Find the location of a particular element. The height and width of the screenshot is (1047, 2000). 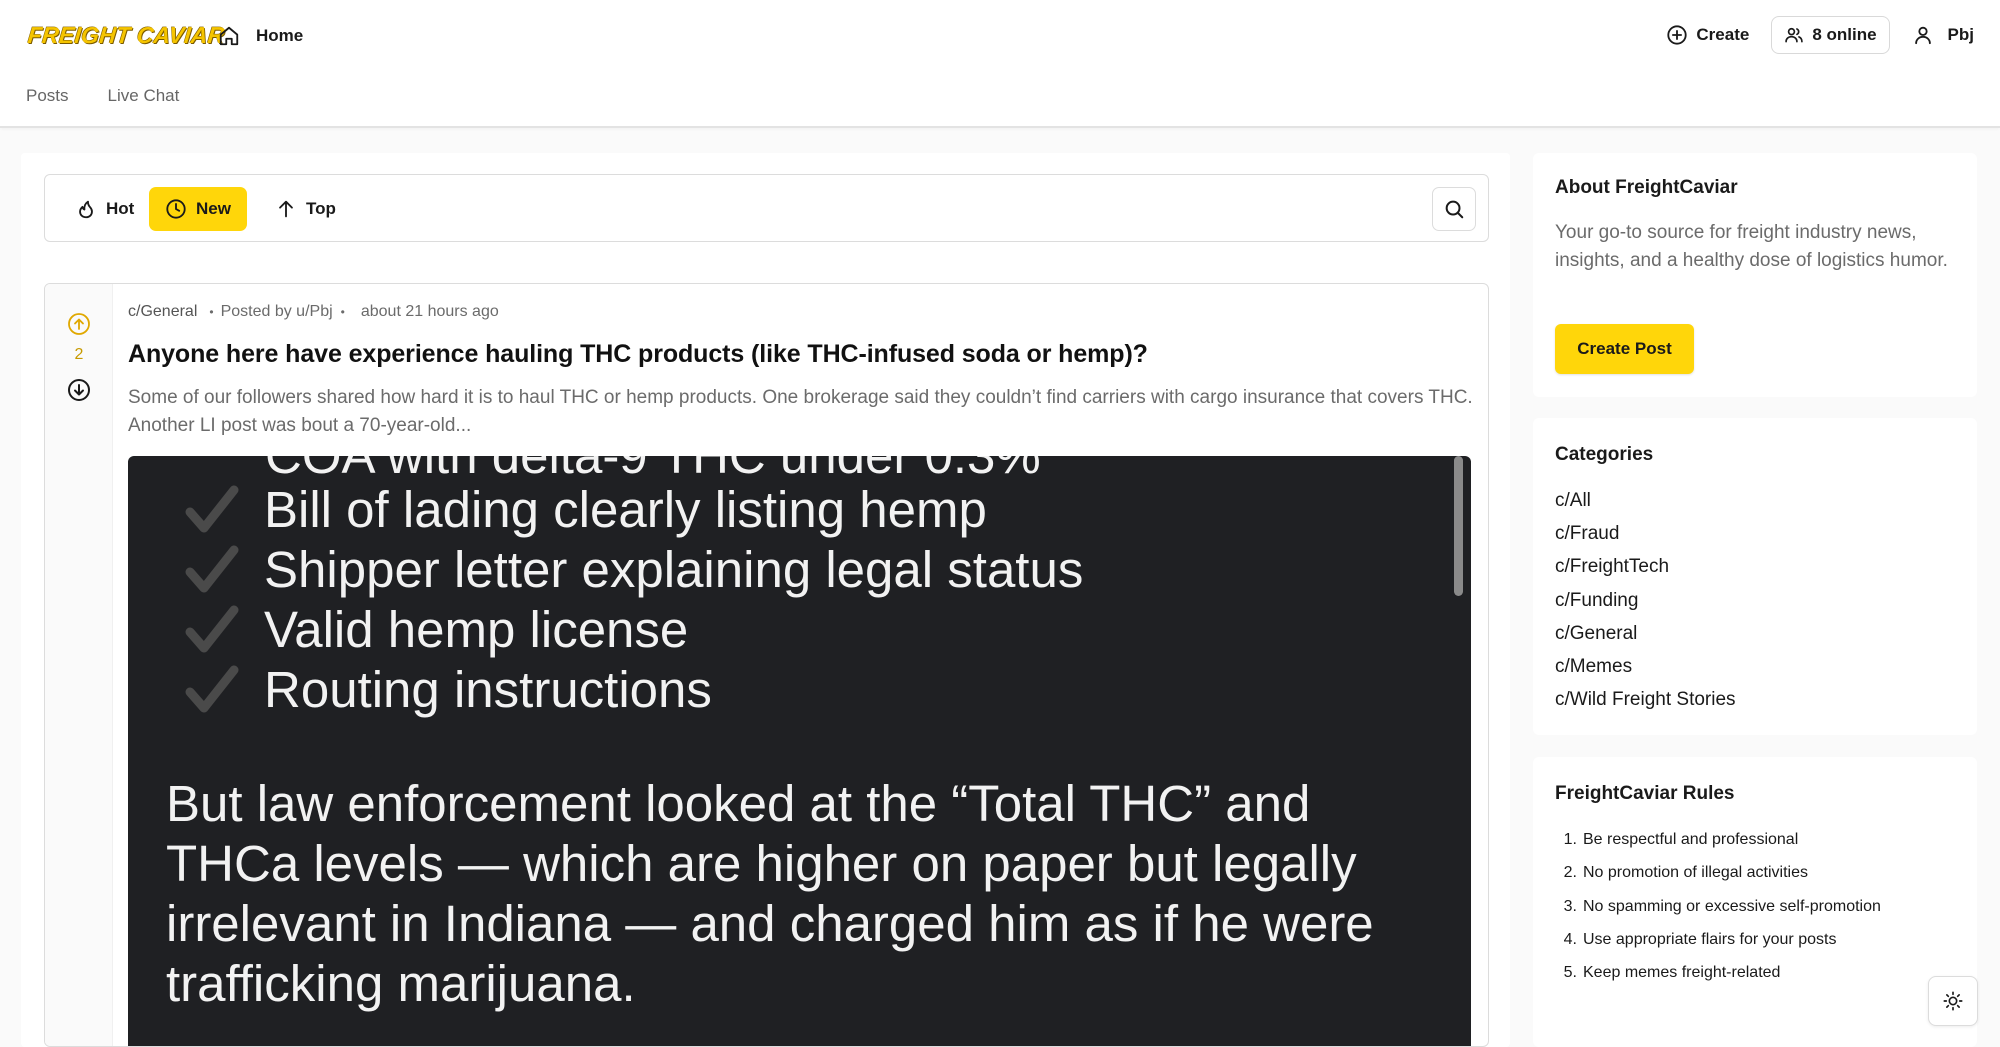

upvote-icon is located at coordinates (79, 324).